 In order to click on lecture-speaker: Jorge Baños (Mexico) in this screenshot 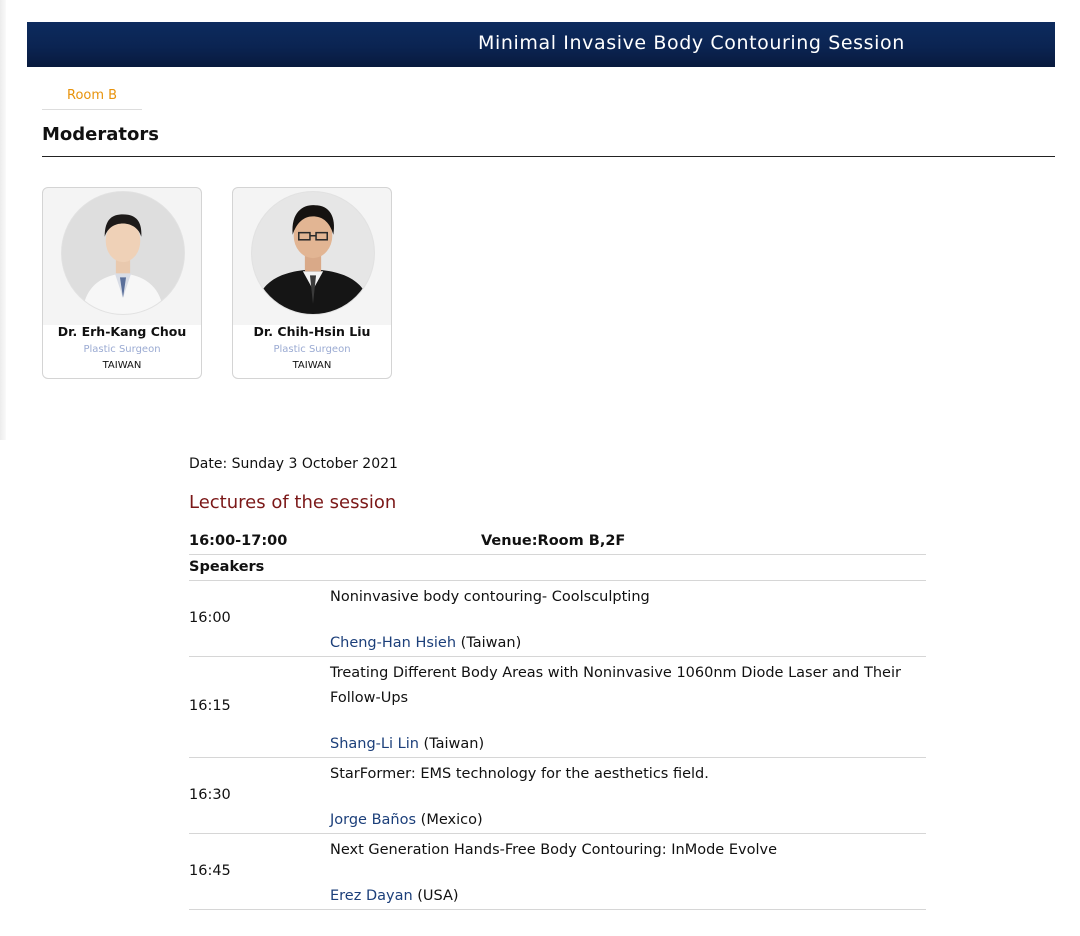, I will do `click(406, 820)`.